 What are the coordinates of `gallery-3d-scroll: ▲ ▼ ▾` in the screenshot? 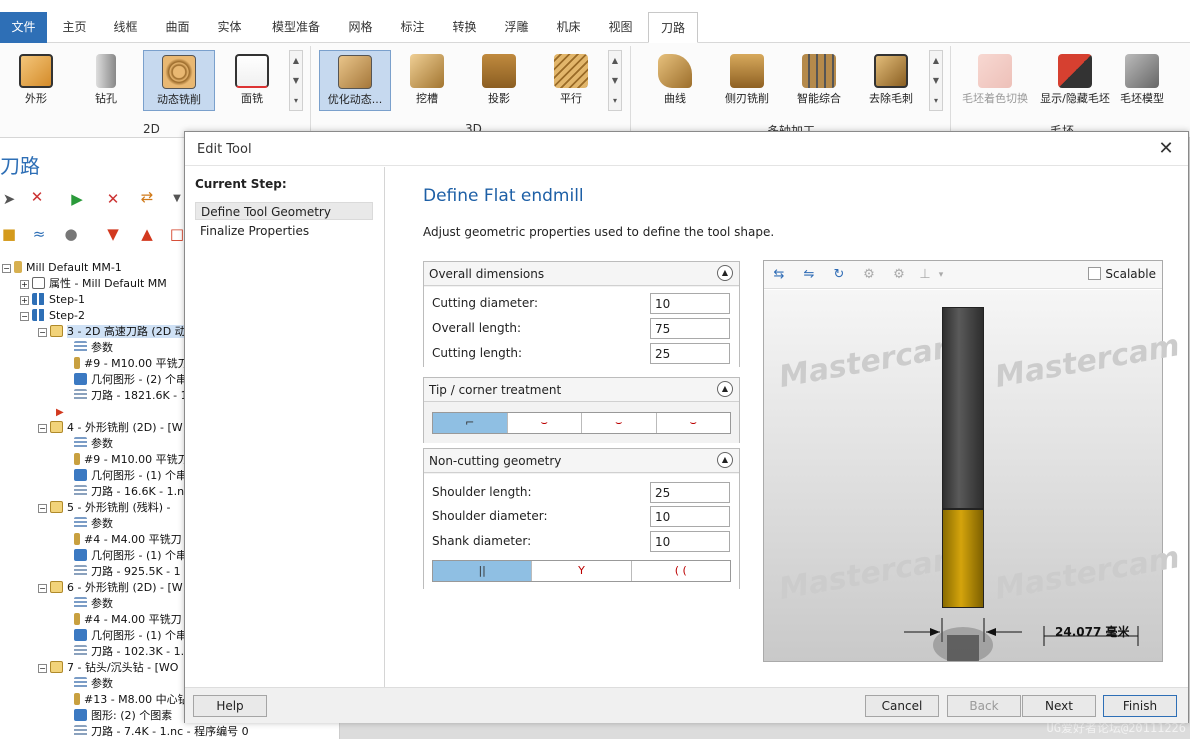 It's located at (615, 80).